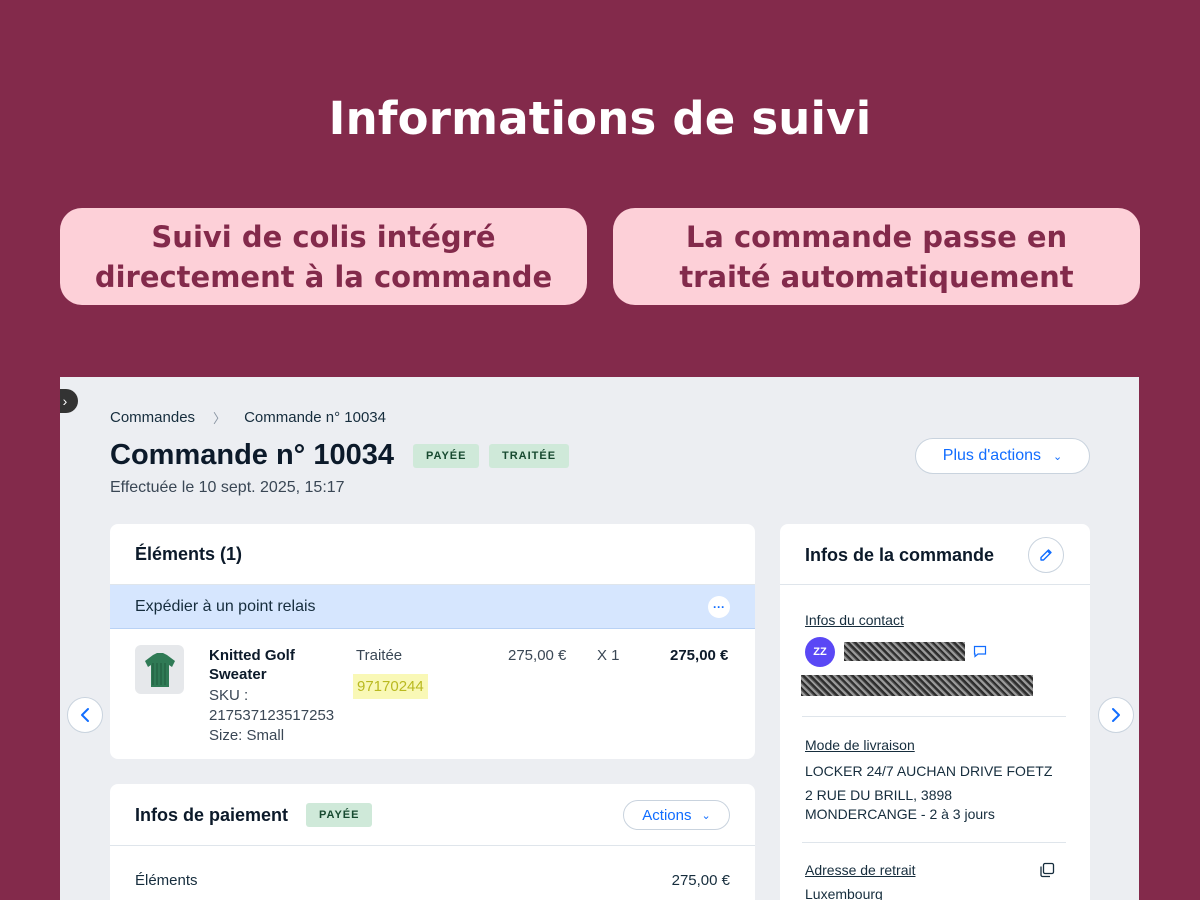 This screenshot has width=1200, height=900. Describe the element at coordinates (379, 655) in the screenshot. I see `item-status: Traitée` at that location.